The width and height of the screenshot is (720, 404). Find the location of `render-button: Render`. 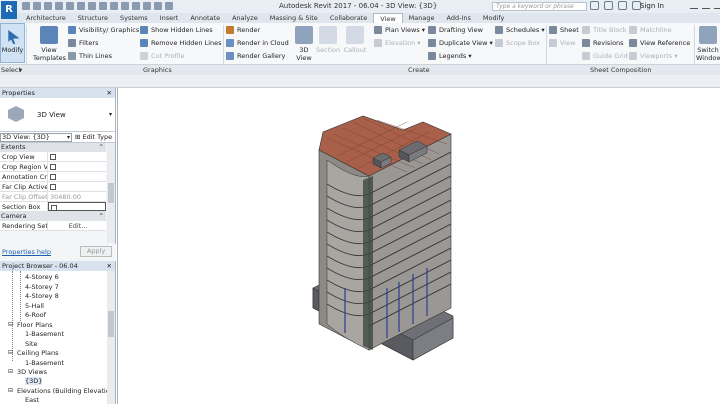

render-button: Render is located at coordinates (243, 30).